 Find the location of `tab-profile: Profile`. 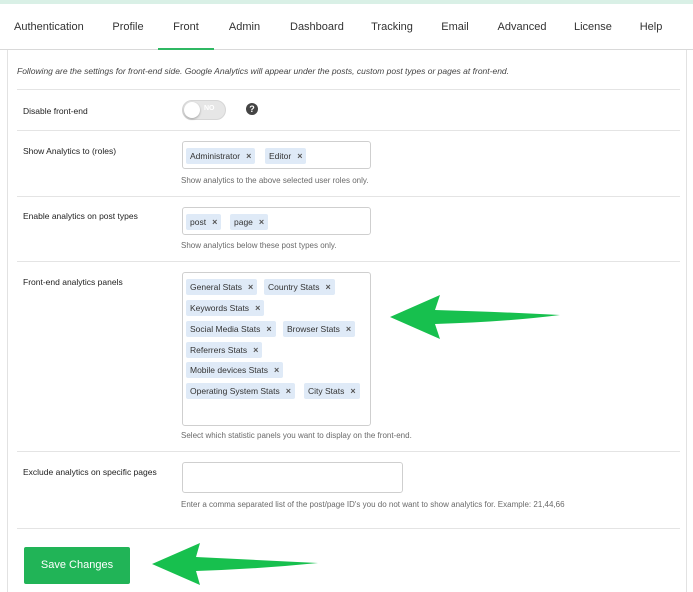

tab-profile: Profile is located at coordinates (128, 27).